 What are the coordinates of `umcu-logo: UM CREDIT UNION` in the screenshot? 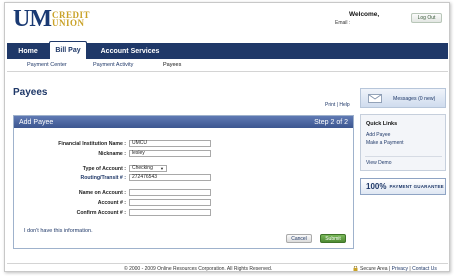 It's located at (51, 19).